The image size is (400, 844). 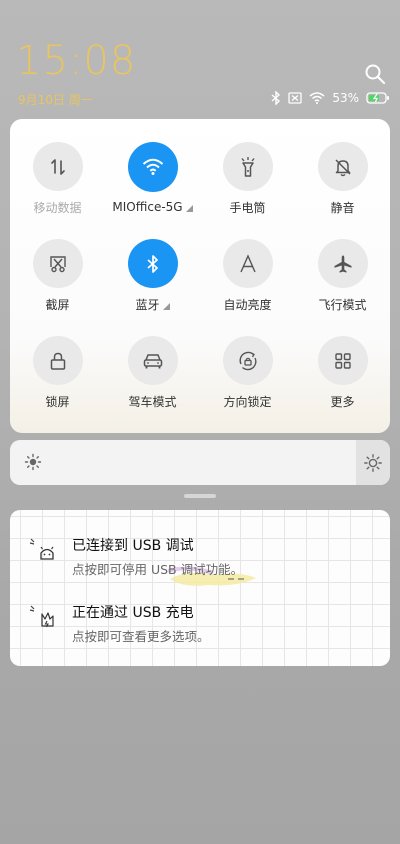 I want to click on car-icon, so click(x=152, y=360).